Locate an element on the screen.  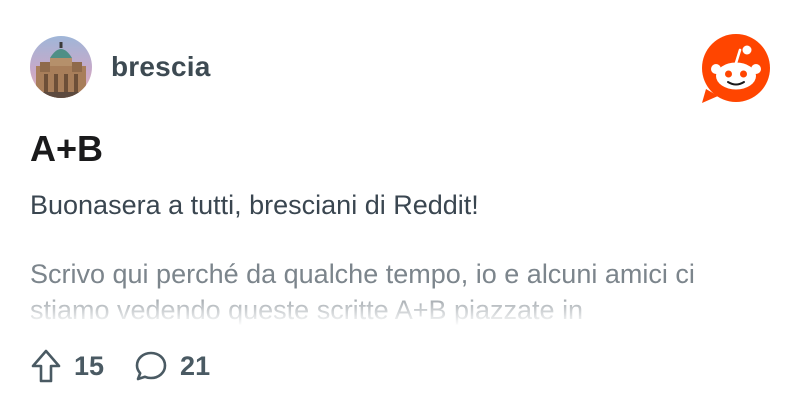
reddit-logo is located at coordinates (736, 68).